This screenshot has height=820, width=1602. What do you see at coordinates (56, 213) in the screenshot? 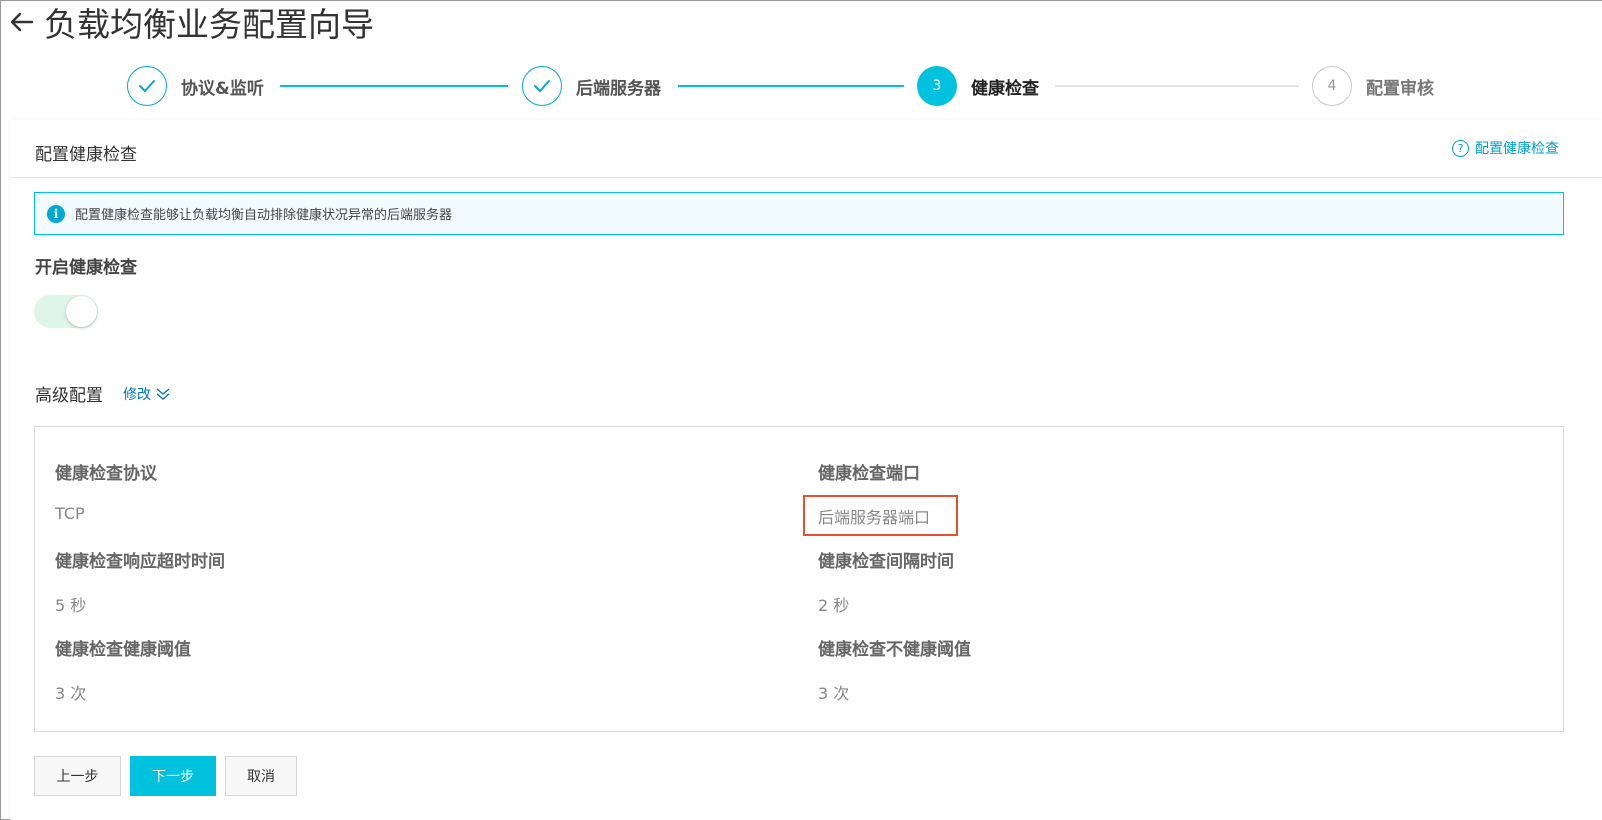
I see `info-circle-icon: i` at bounding box center [56, 213].